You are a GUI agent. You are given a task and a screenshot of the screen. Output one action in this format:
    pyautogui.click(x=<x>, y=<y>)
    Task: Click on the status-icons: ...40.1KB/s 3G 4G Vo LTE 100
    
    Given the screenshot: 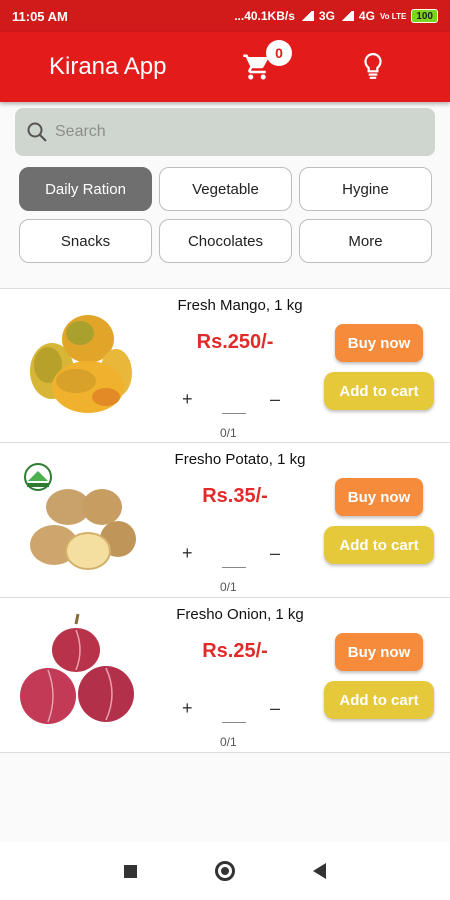 What is the action you would take?
    pyautogui.click(x=336, y=16)
    